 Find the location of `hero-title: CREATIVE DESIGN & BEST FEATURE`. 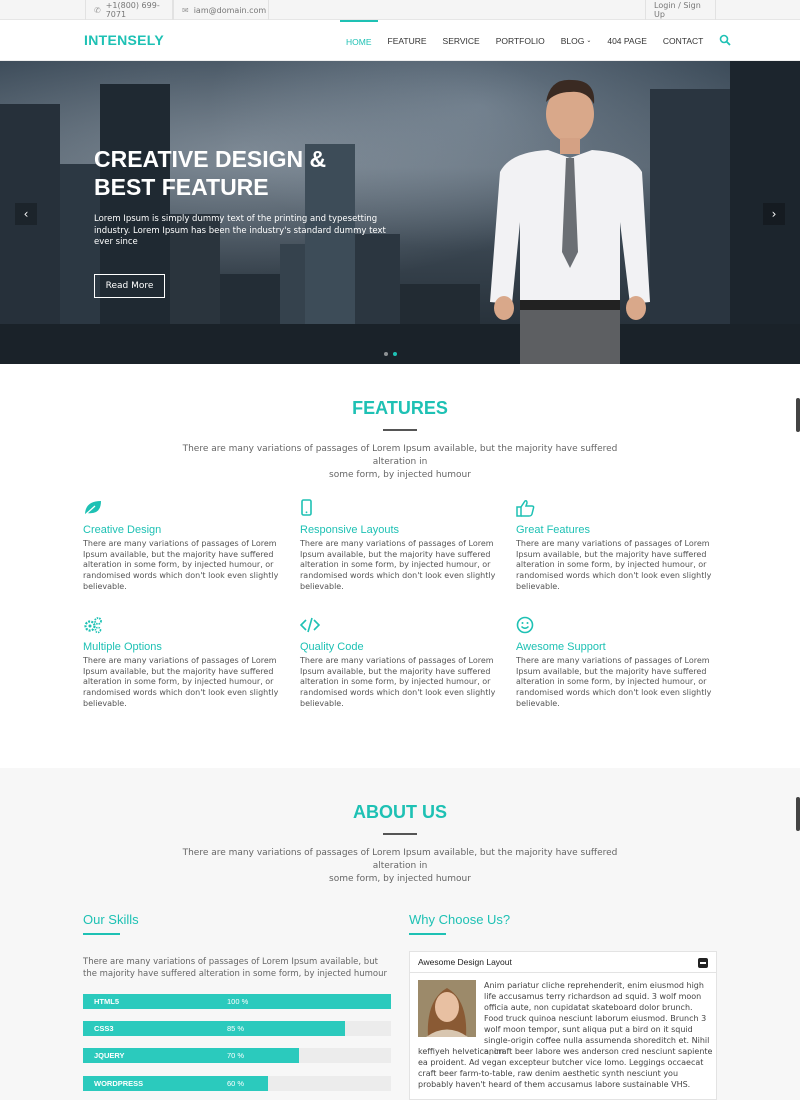

hero-title: CREATIVE DESIGN & BEST FEATURE is located at coordinates (244, 173).